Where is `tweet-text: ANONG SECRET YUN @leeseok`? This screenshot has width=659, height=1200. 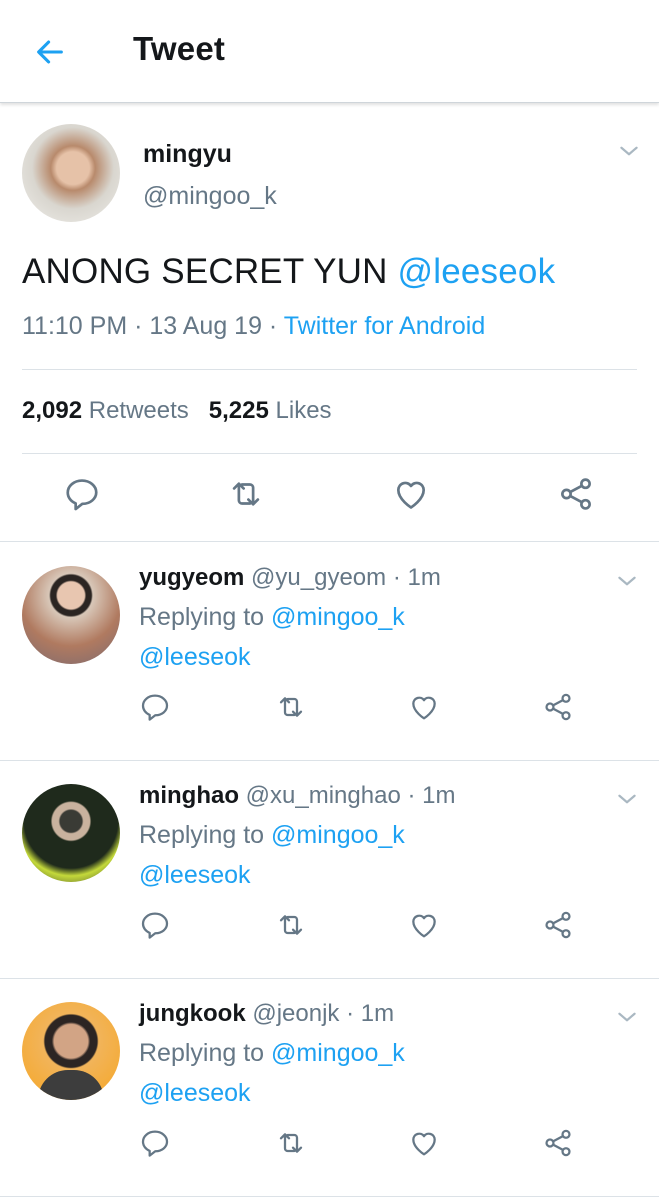 tweet-text: ANONG SECRET YUN @leeseok is located at coordinates (288, 272).